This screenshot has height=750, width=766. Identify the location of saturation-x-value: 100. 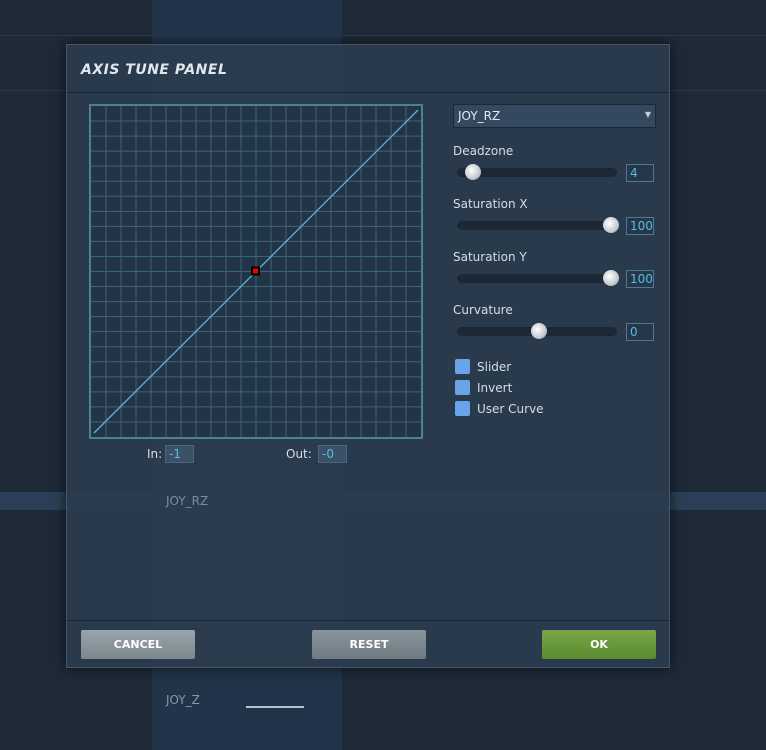
(640, 226).